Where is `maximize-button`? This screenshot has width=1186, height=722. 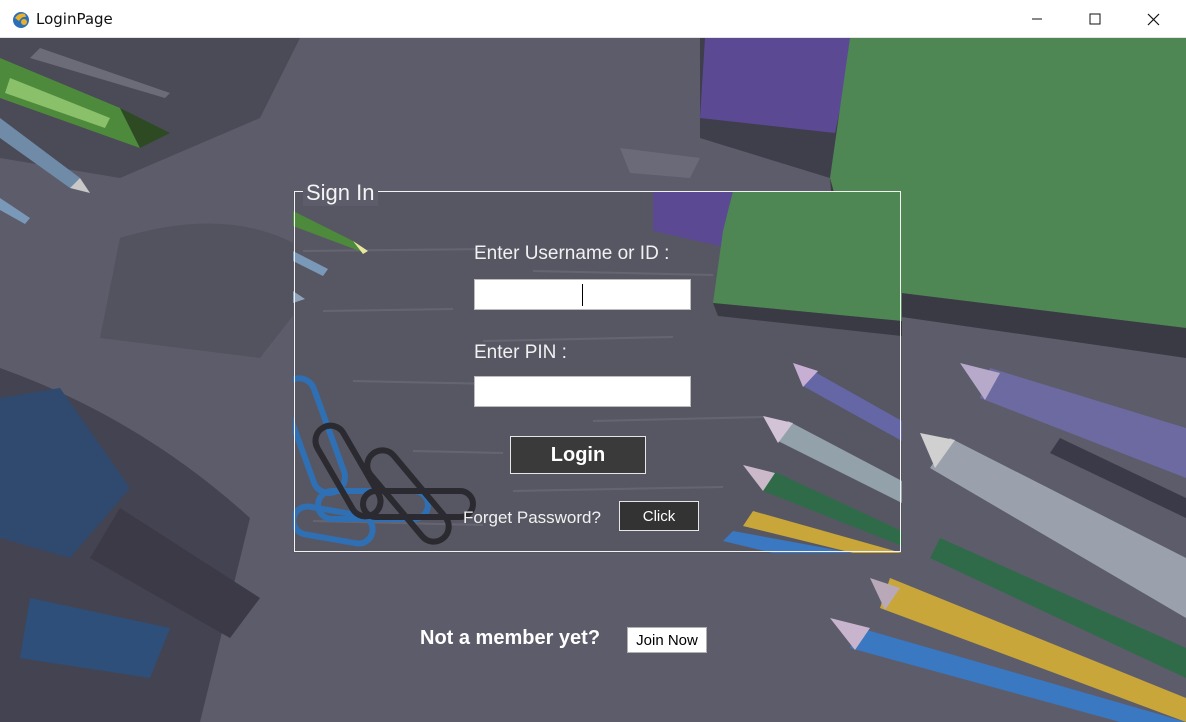
maximize-button is located at coordinates (1095, 19).